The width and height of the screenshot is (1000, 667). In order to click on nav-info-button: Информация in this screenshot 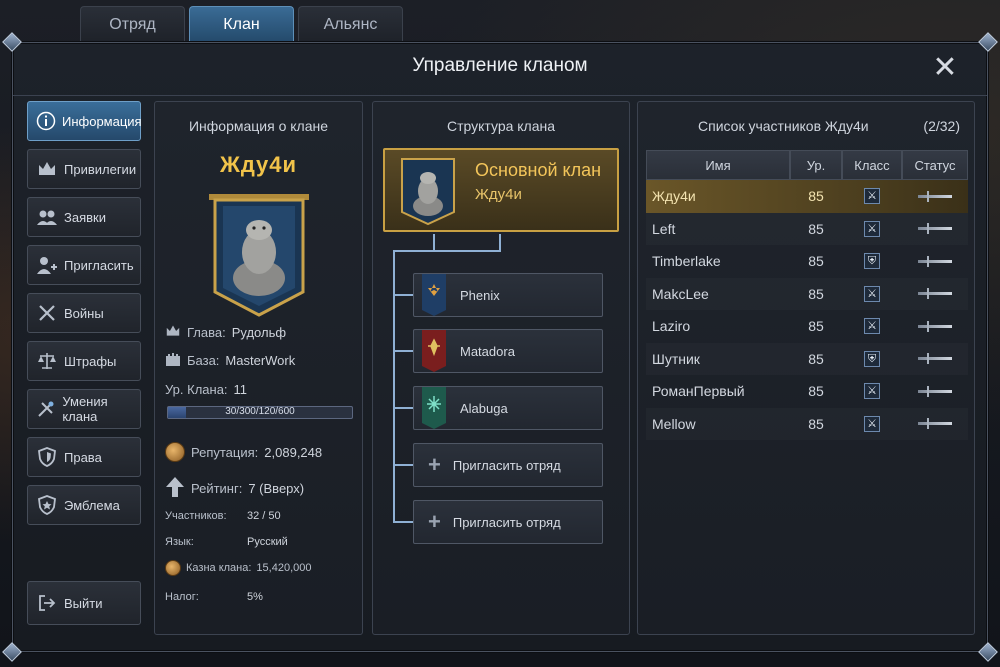, I will do `click(84, 121)`.